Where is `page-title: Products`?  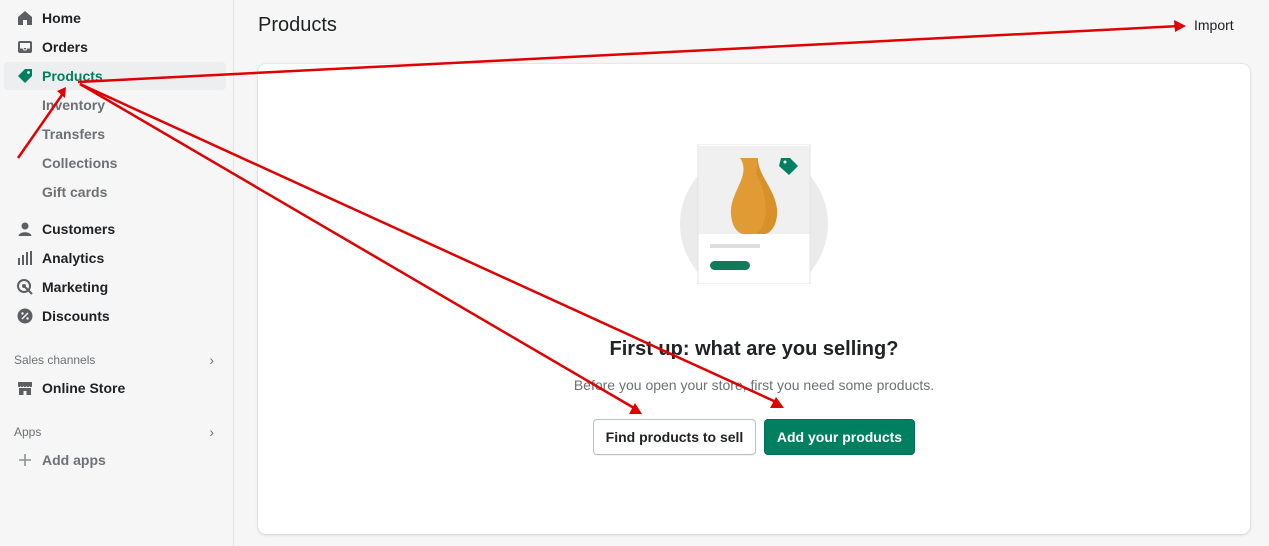 page-title: Products is located at coordinates (297, 25).